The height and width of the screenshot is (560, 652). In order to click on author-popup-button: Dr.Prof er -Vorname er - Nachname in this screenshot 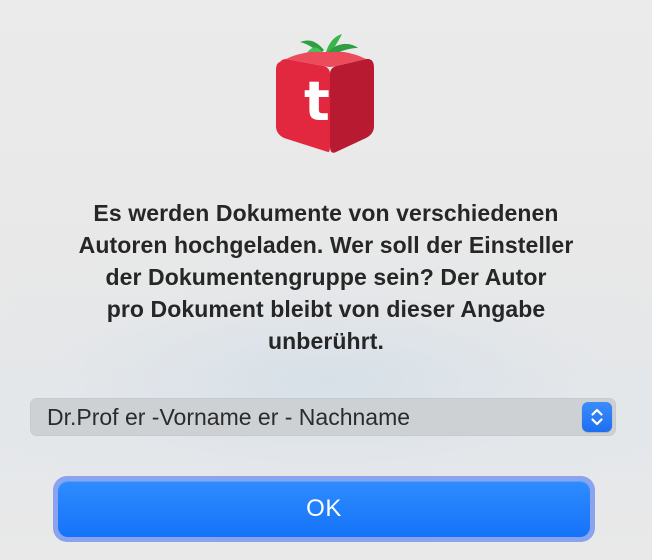, I will do `click(323, 417)`.